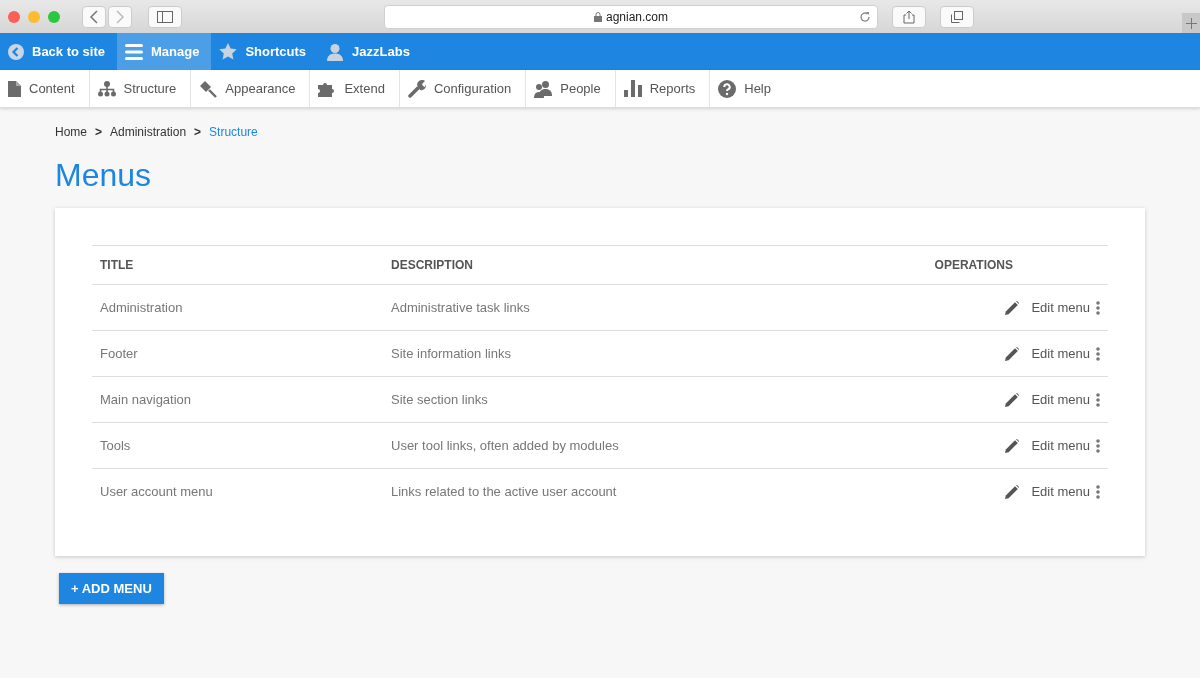 The width and height of the screenshot is (1200, 678). What do you see at coordinates (335, 51) in the screenshot?
I see `user-icon` at bounding box center [335, 51].